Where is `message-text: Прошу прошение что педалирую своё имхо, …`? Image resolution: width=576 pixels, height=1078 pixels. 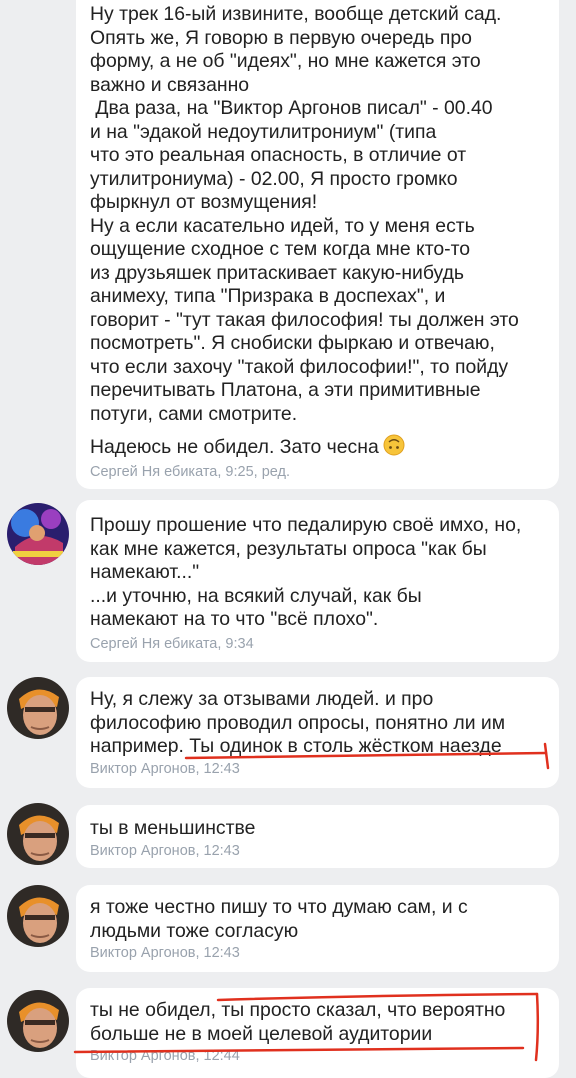
message-text: Прошу прошение что педалирую своё имхо, … is located at coordinates (306, 572).